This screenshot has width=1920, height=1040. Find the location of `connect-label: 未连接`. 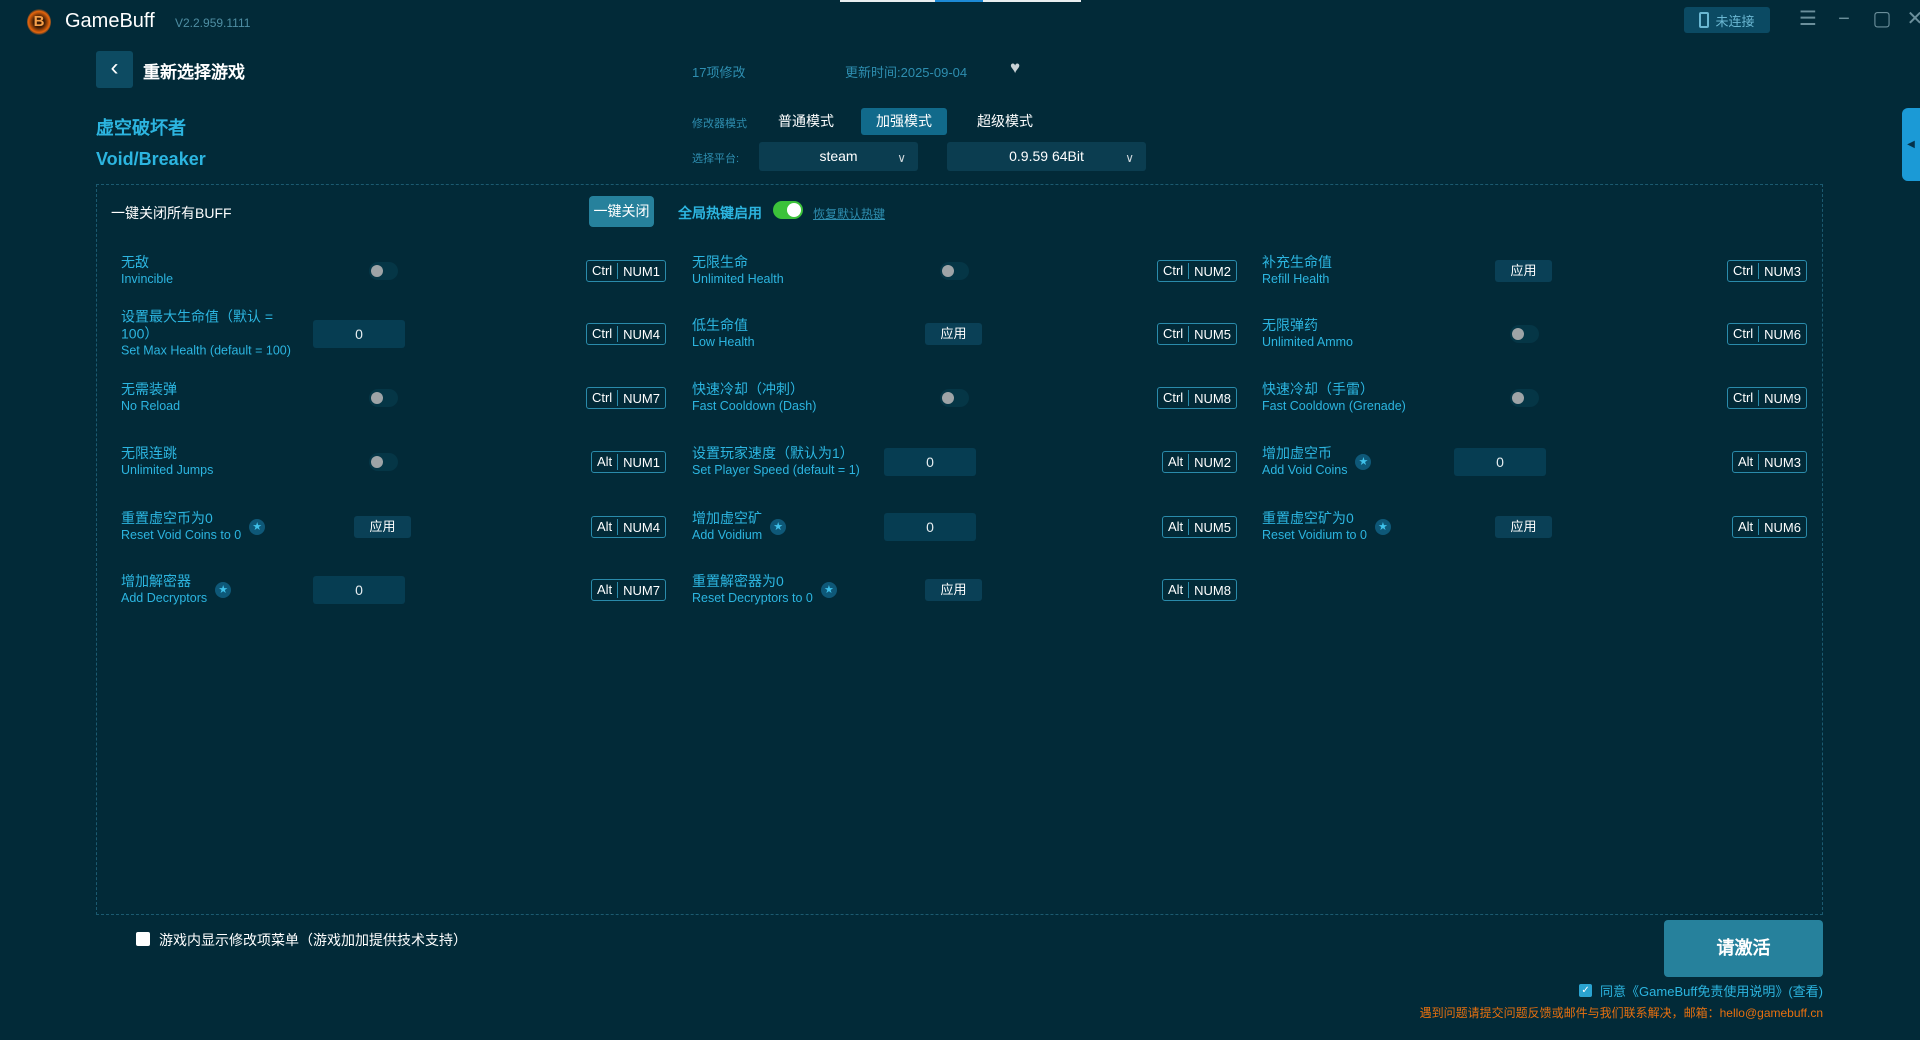

connect-label: 未连接 is located at coordinates (1735, 21).